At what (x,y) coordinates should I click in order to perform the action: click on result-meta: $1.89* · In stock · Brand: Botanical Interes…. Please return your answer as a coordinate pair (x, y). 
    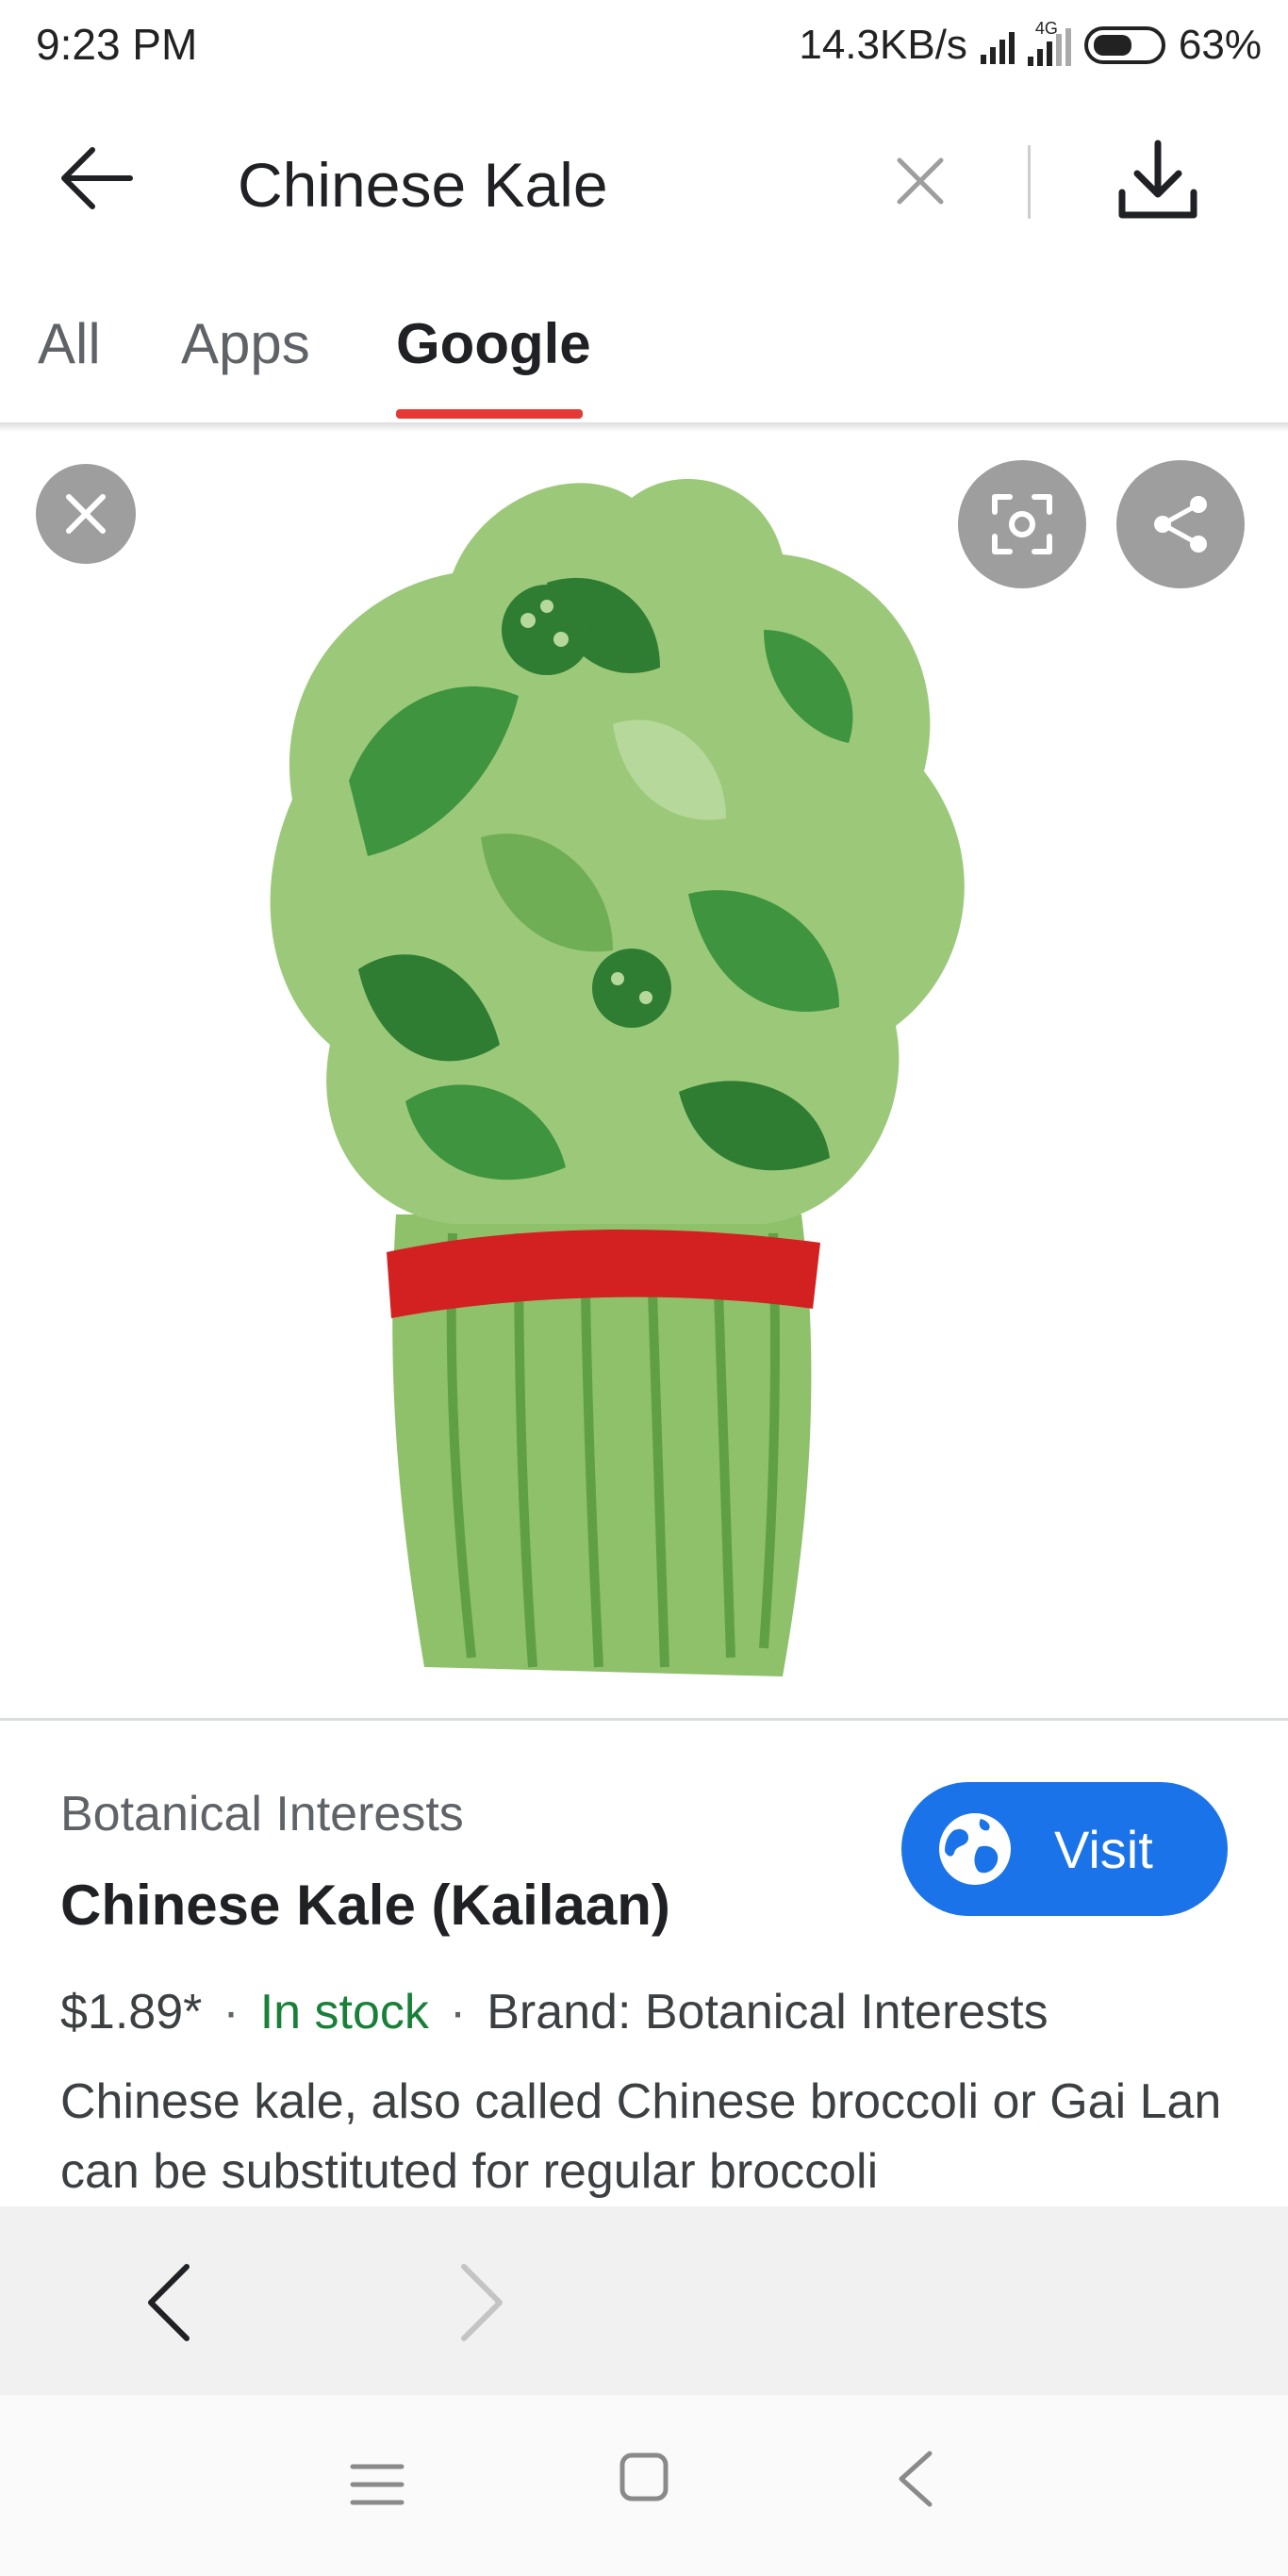
    Looking at the image, I should click on (554, 2012).